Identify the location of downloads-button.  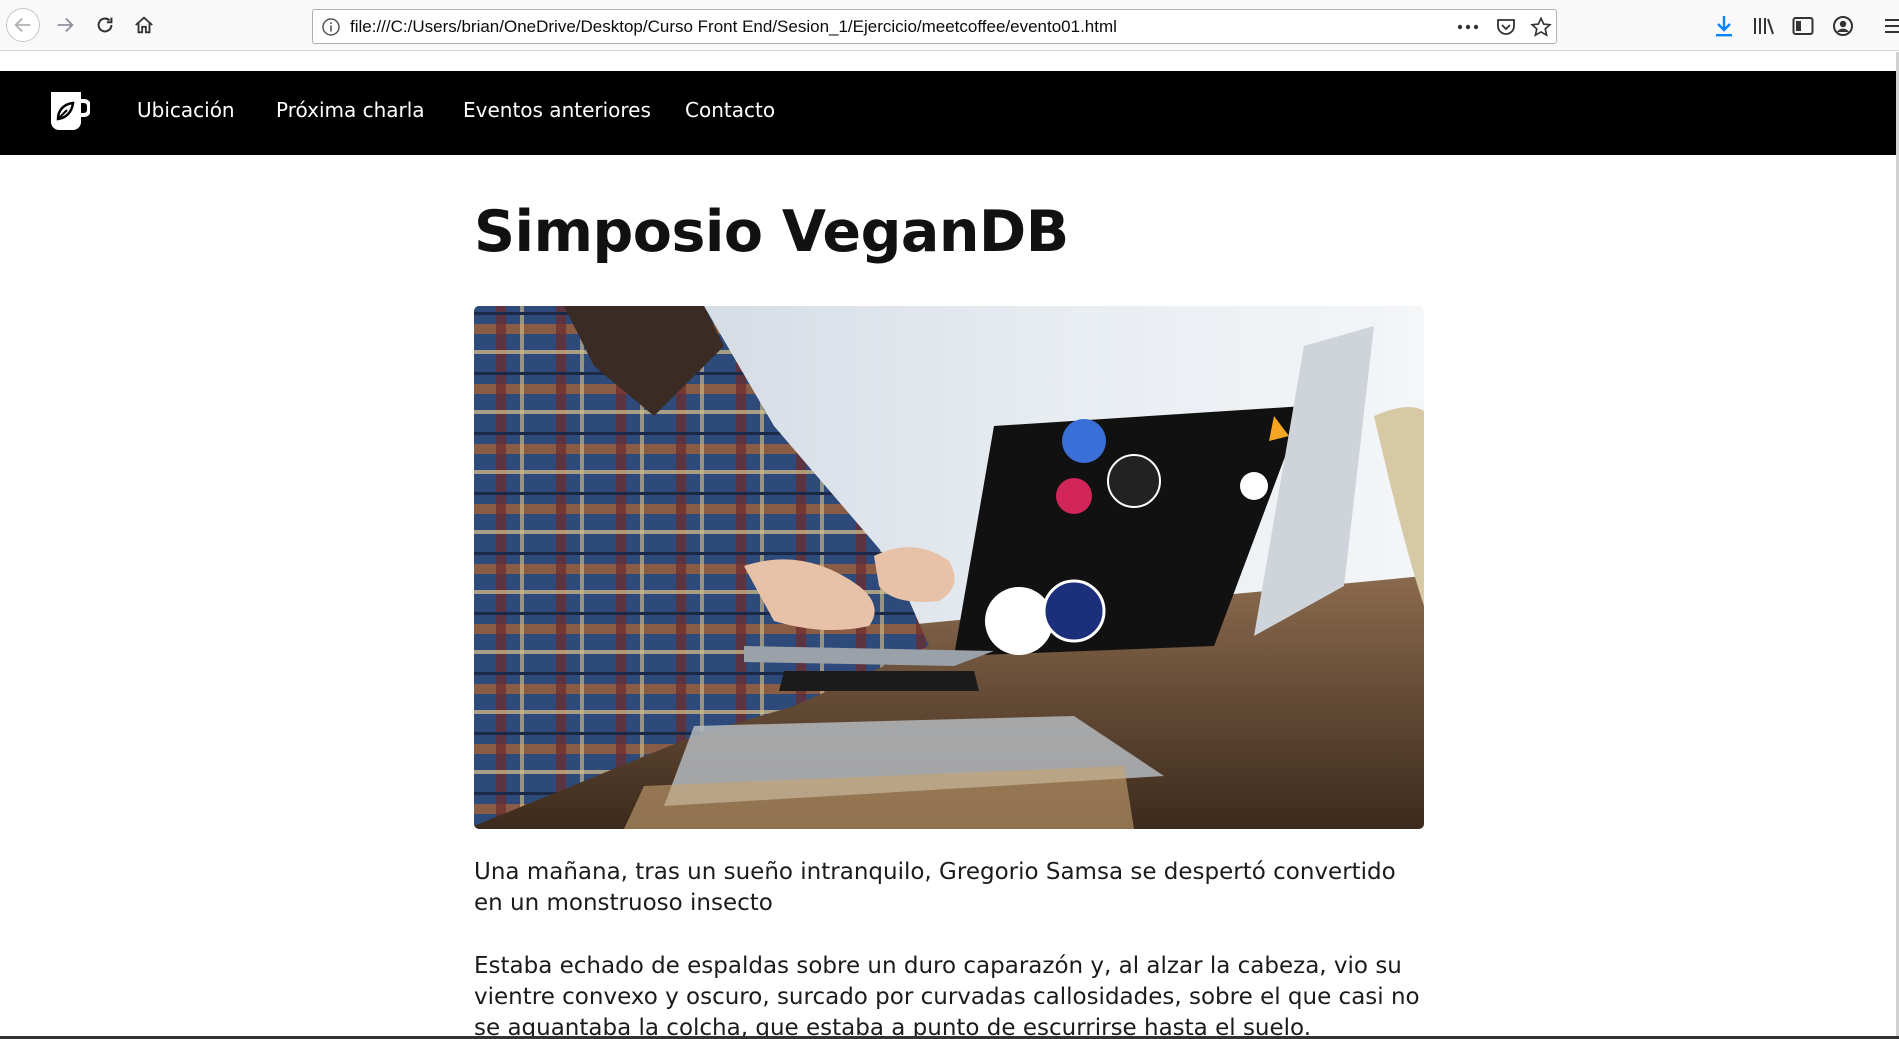
(1724, 26).